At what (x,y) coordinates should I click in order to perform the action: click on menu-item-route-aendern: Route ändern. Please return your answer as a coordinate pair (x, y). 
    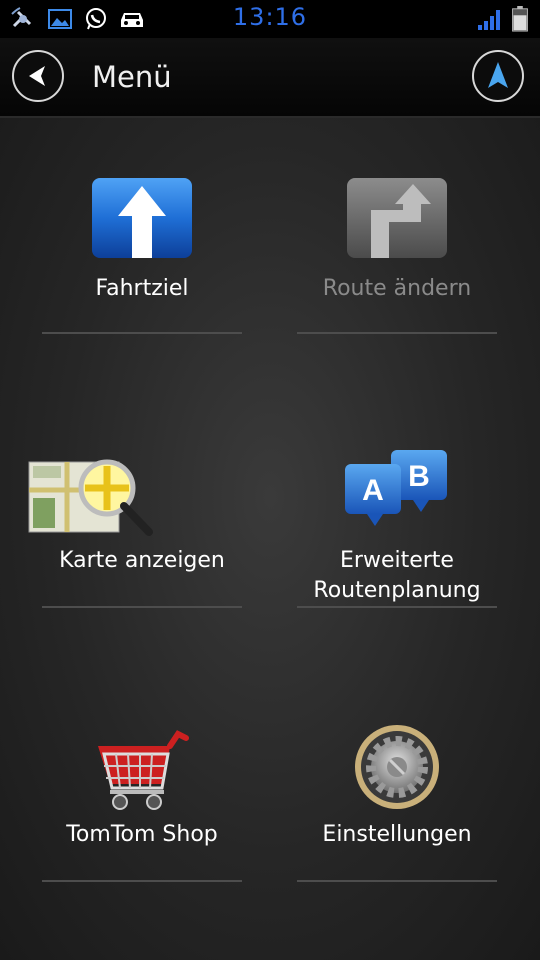
    Looking at the image, I should click on (397, 255).